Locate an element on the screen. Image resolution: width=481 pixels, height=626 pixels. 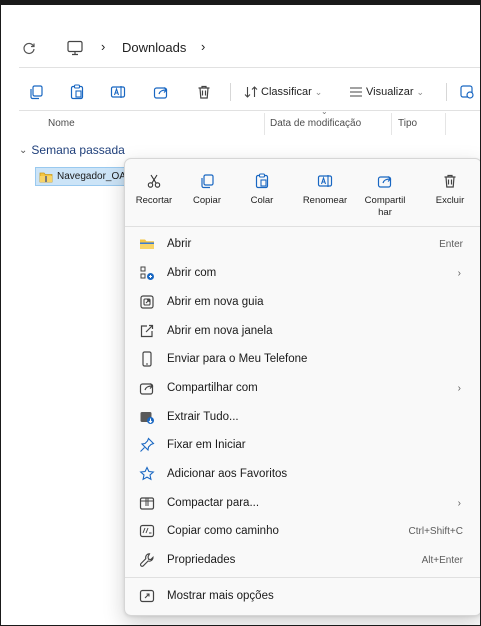
copy-button: Copiar is located at coordinates (207, 189).